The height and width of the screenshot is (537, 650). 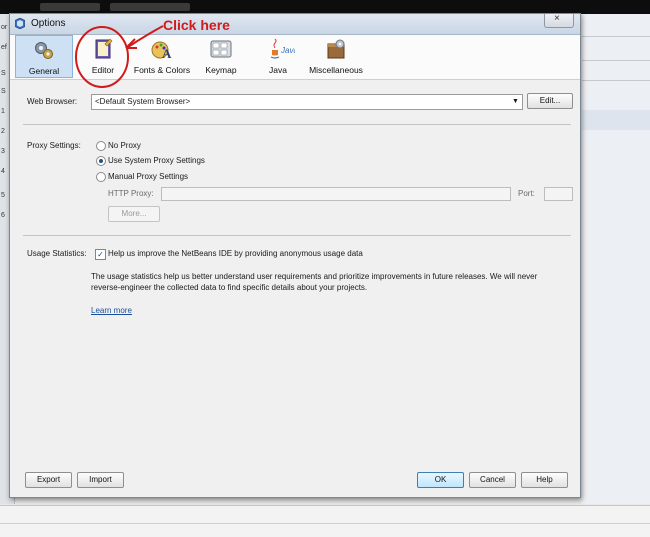 I want to click on highlight-circle, so click(x=102, y=57).